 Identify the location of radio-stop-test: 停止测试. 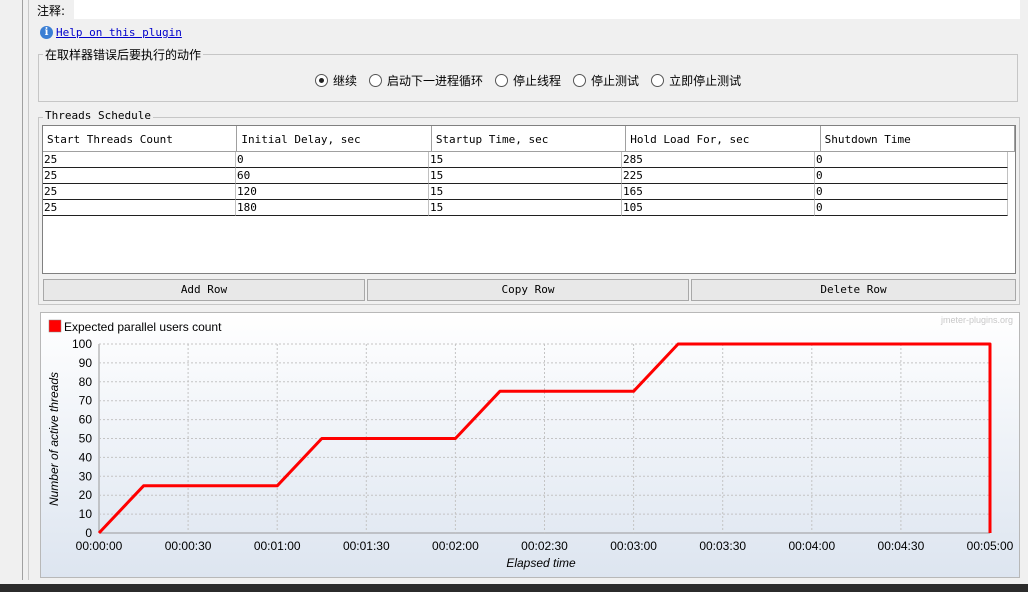
(606, 80).